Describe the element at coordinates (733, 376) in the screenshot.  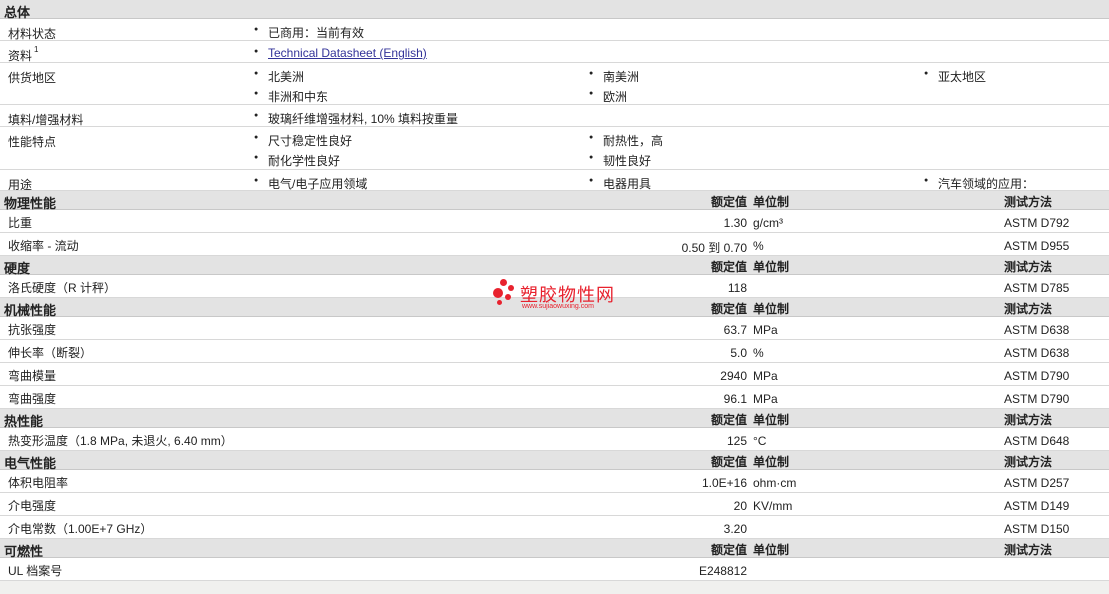
I see `property-value: 2940` at that location.